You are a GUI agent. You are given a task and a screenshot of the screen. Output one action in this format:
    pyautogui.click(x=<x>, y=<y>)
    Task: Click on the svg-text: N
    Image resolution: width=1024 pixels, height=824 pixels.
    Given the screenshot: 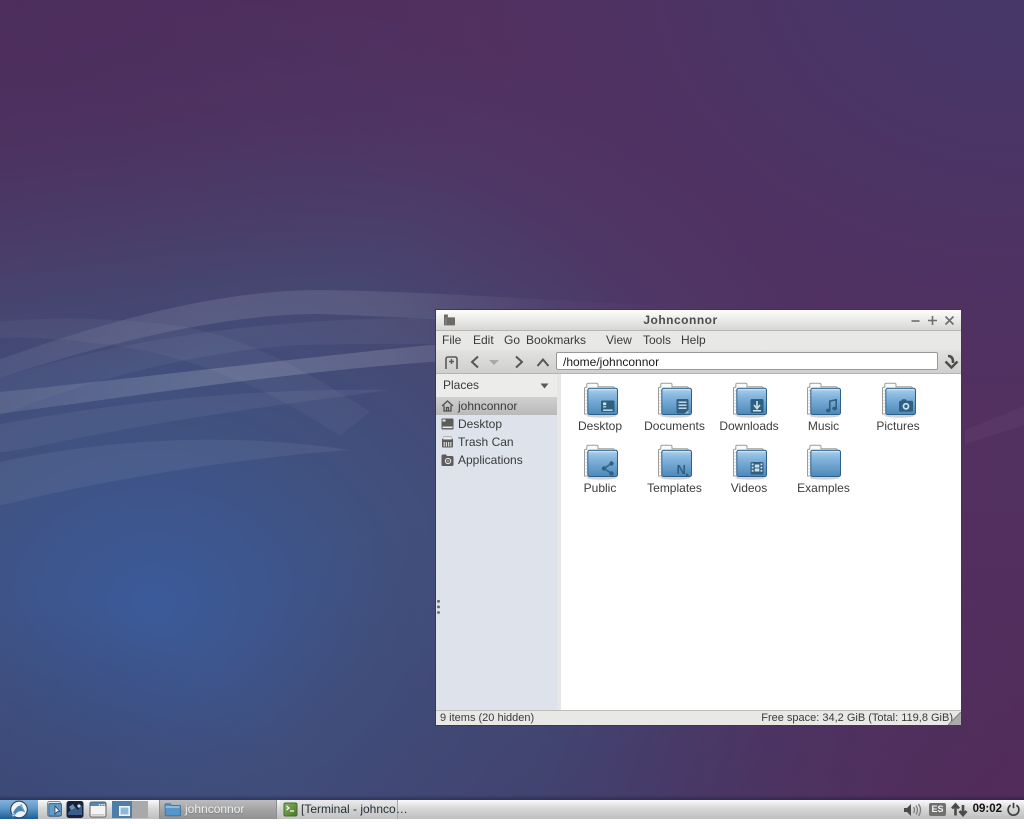 What is the action you would take?
    pyautogui.click(x=681, y=469)
    